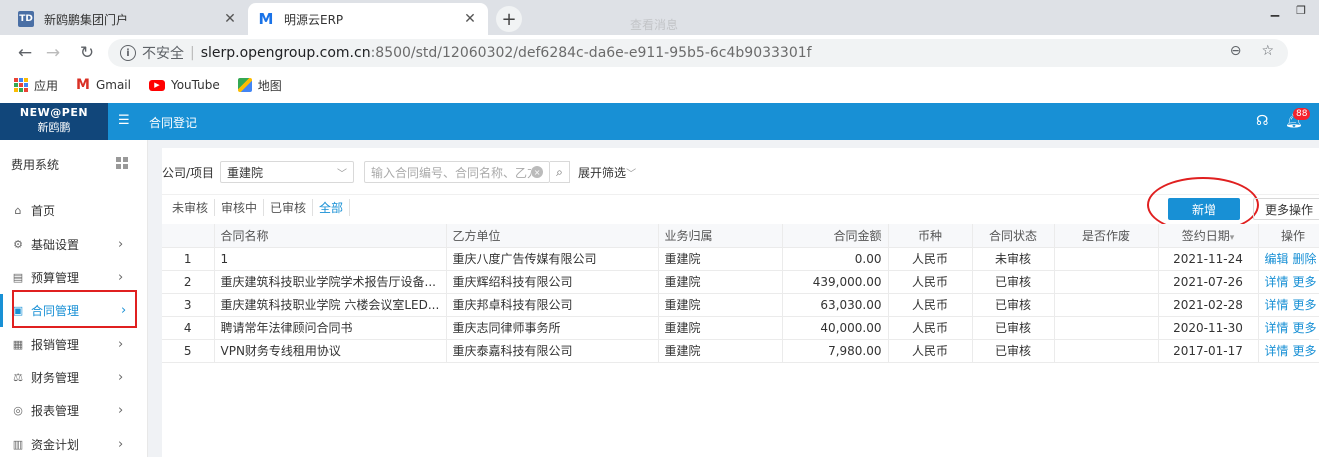  What do you see at coordinates (55, 278) in the screenshot?
I see `sidebar-item-label: 预算管理` at bounding box center [55, 278].